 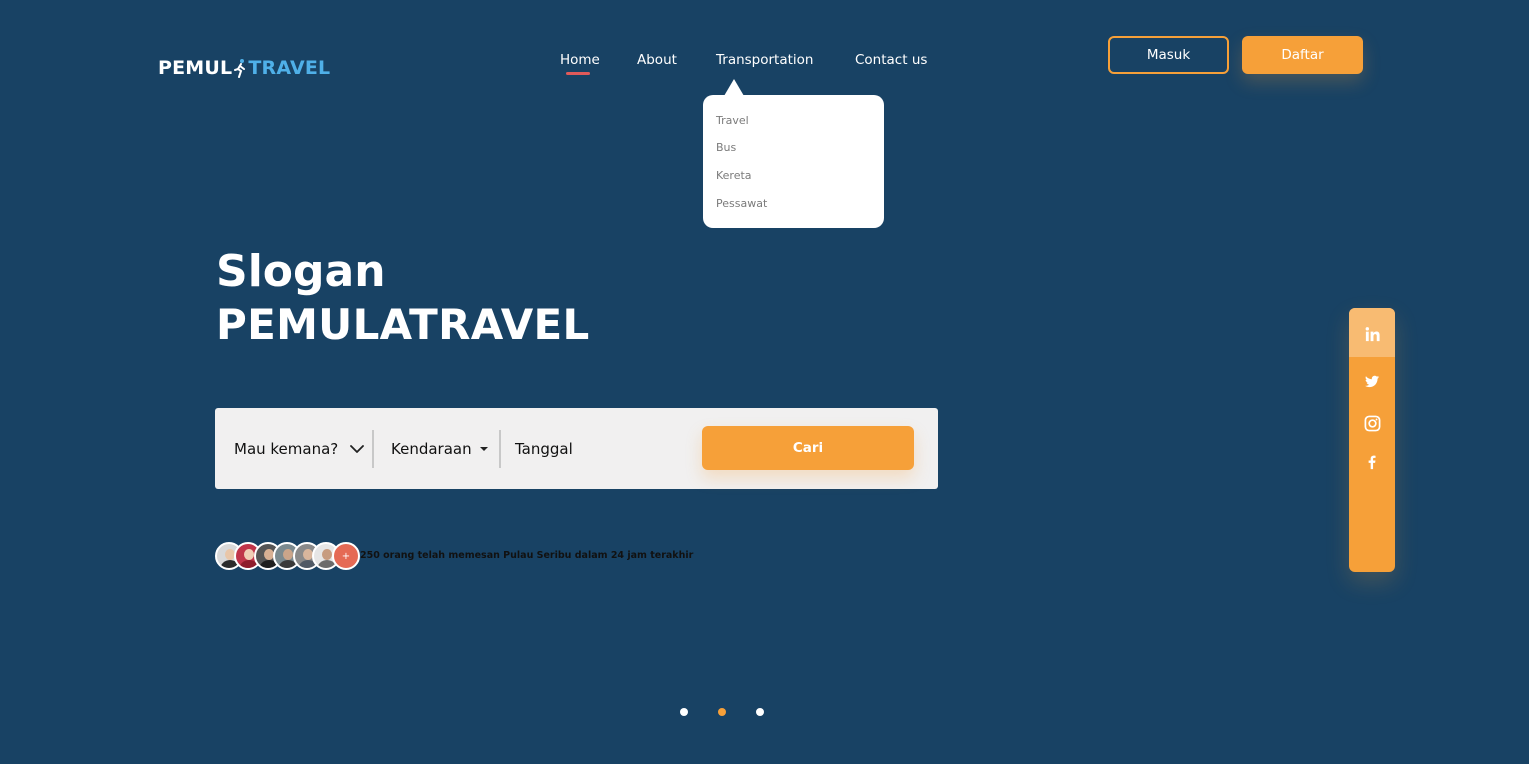 What do you see at coordinates (403, 324) in the screenshot?
I see `hero-slogan-line2: PEMULATRAVEL` at bounding box center [403, 324].